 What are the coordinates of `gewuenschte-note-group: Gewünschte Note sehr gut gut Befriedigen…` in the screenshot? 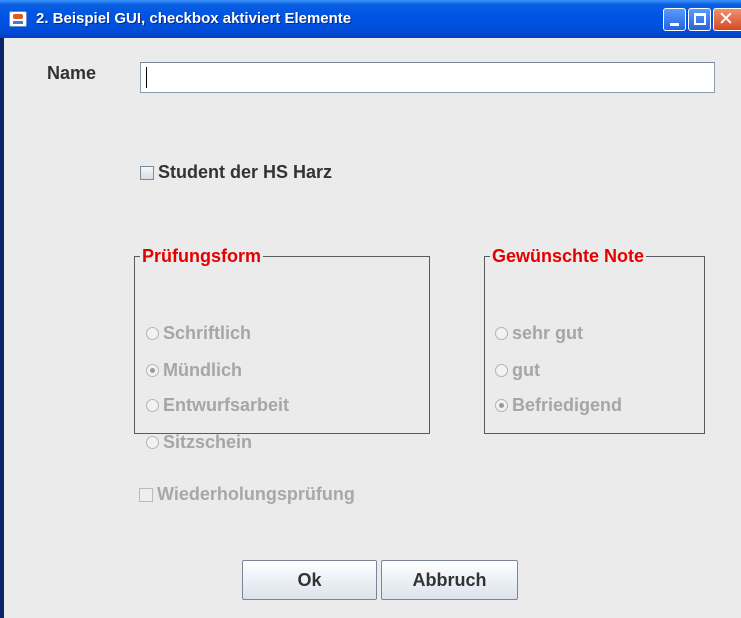 It's located at (594, 339).